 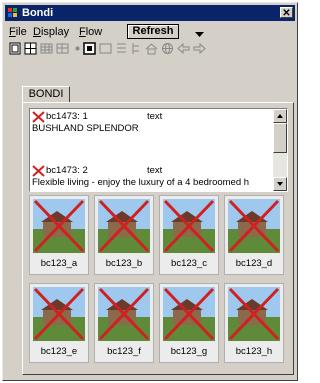 What do you see at coordinates (254, 351) in the screenshot?
I see `thumbnail-caption: bc123_h` at bounding box center [254, 351].